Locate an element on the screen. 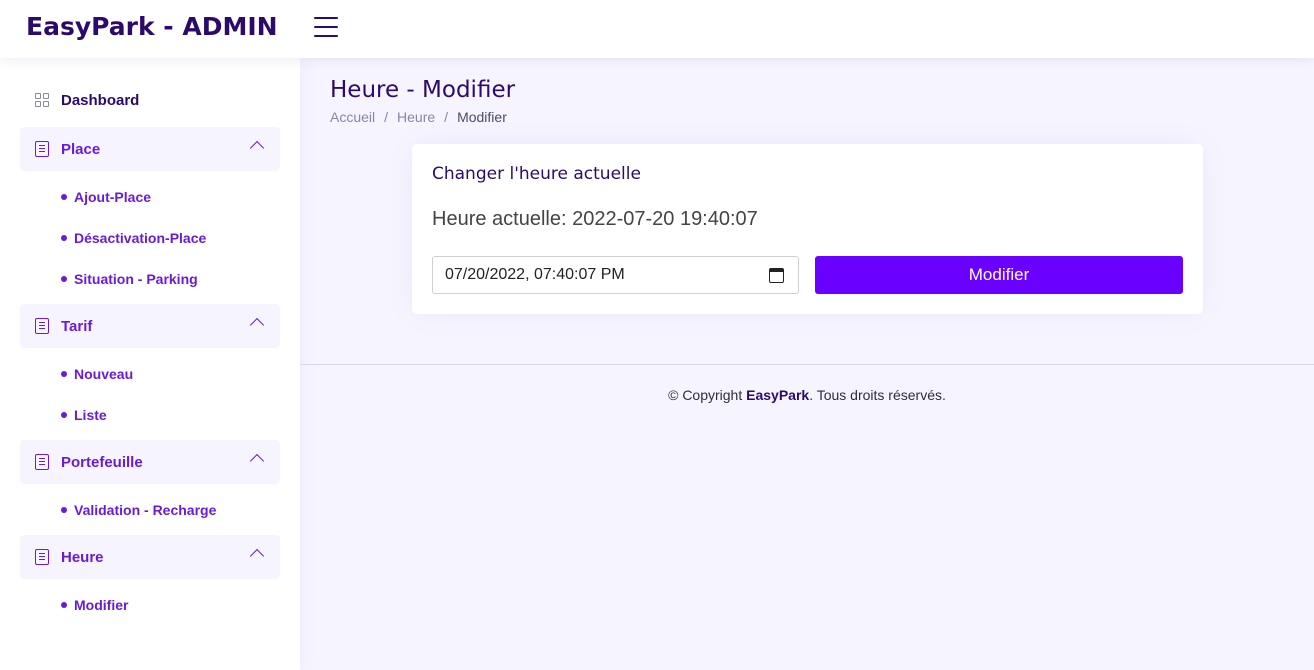 This screenshot has height=670, width=1314. sidebar-group-portefeuille: Portefeuille is located at coordinates (150, 462).